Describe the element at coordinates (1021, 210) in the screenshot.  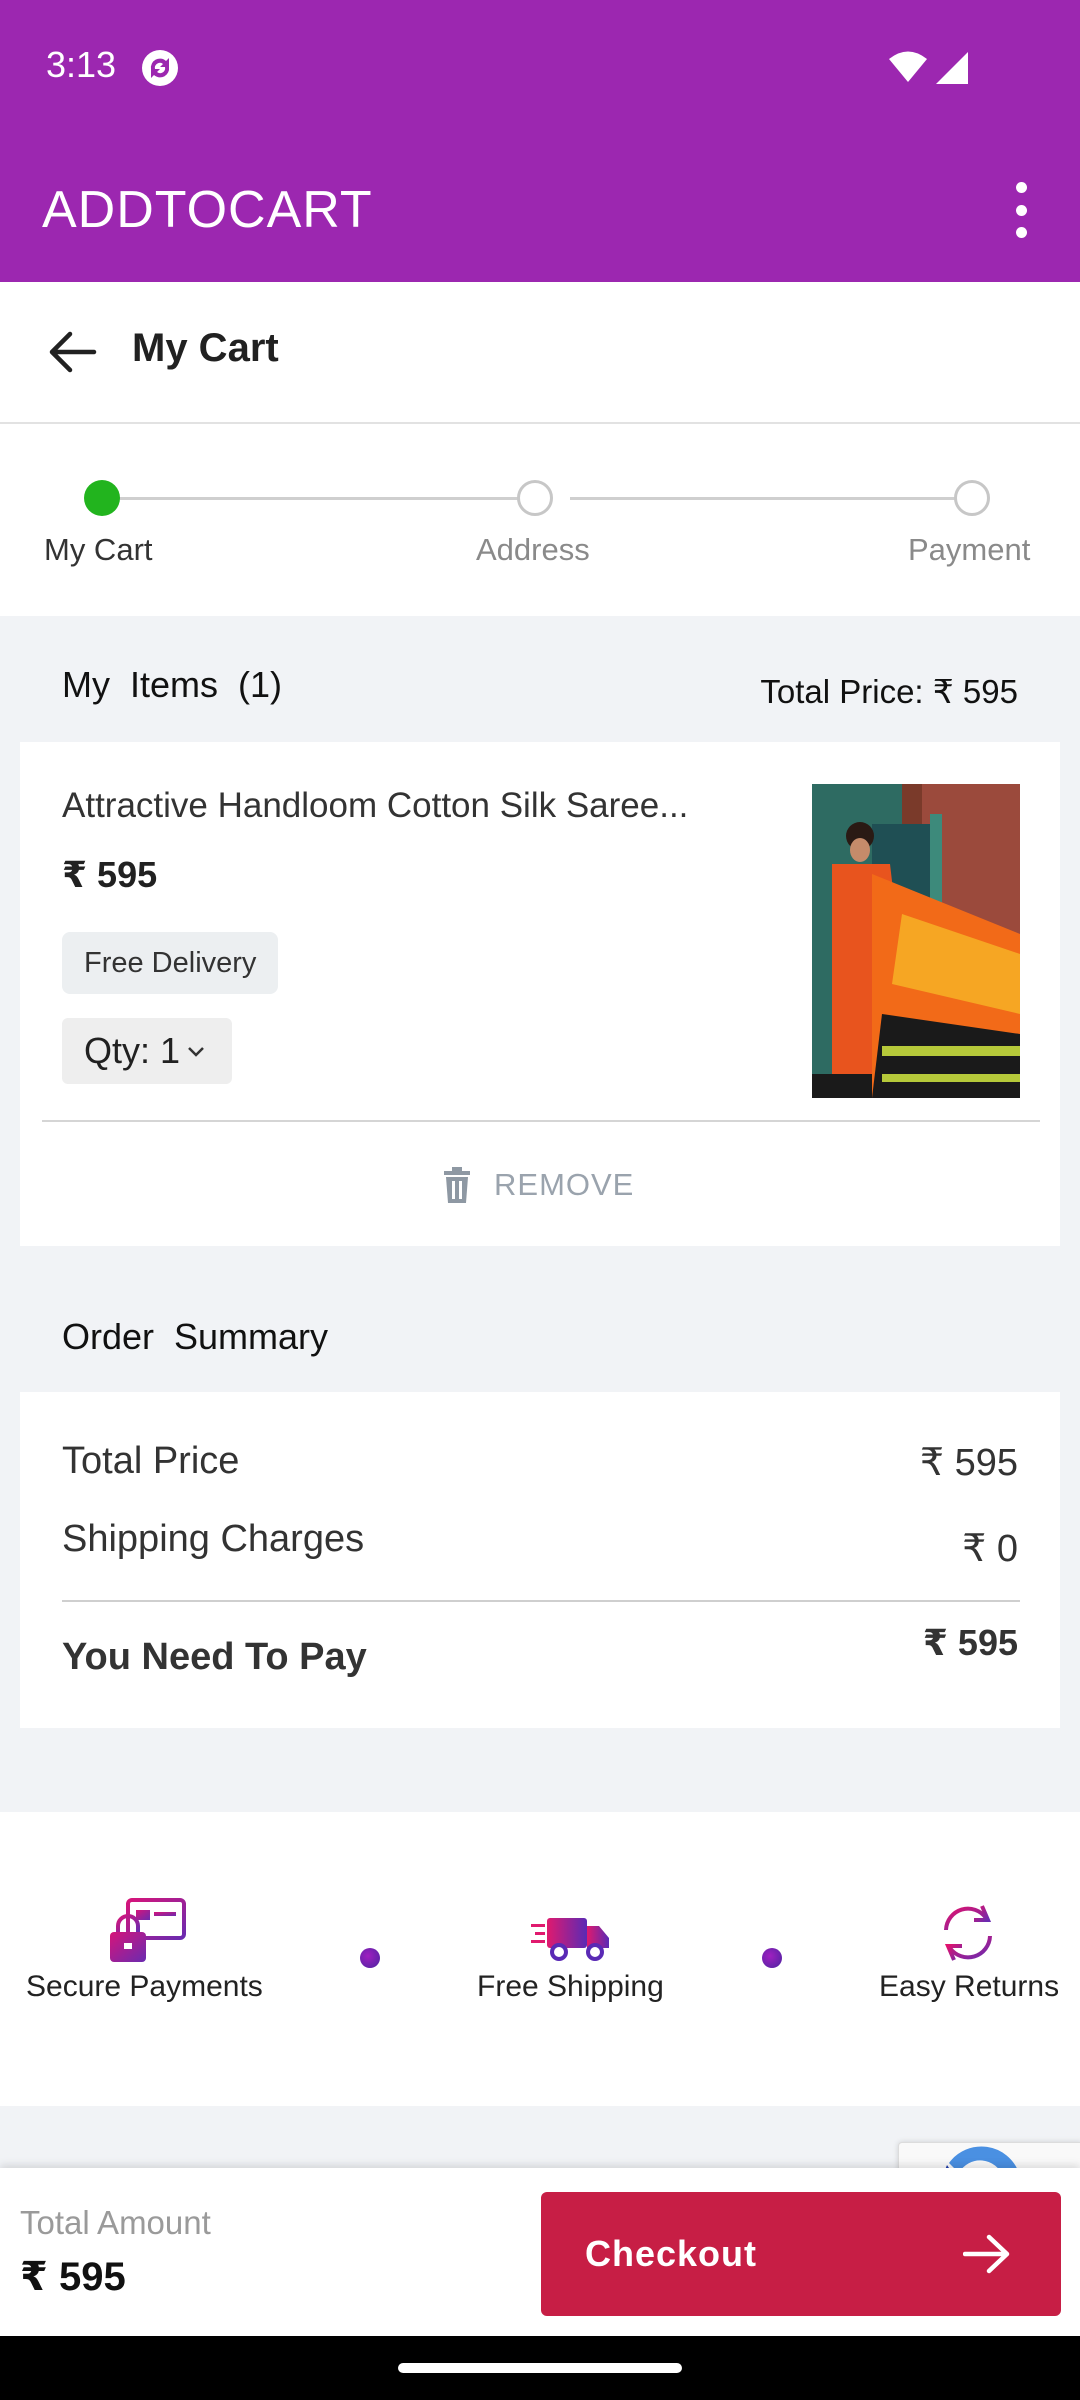
I see `overflow-menu-icon` at that location.